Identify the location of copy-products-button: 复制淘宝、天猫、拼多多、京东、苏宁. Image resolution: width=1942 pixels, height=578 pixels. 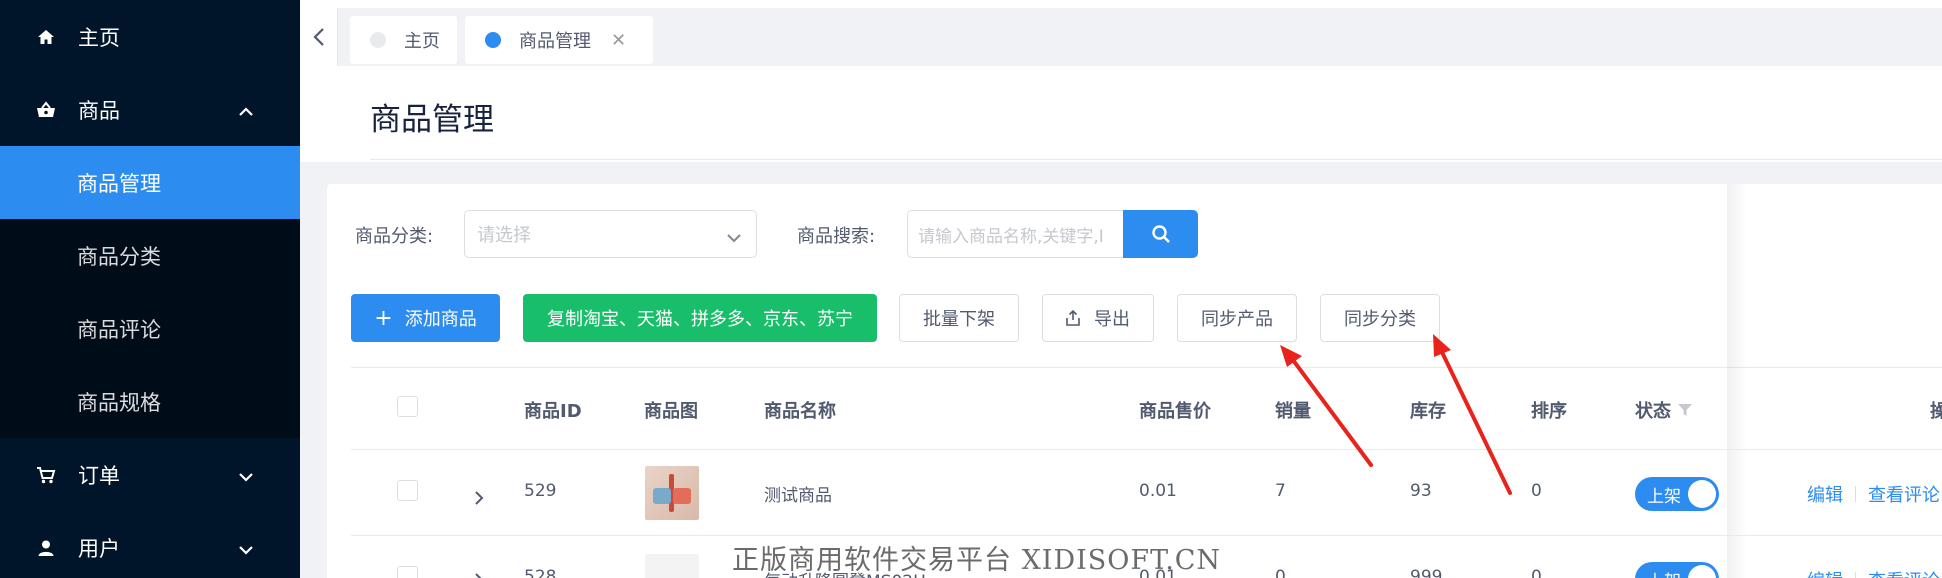
(700, 318).